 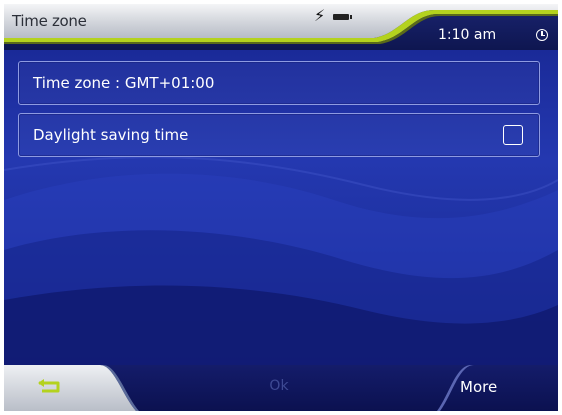 I want to click on power-icon: ⚡, so click(x=320, y=15).